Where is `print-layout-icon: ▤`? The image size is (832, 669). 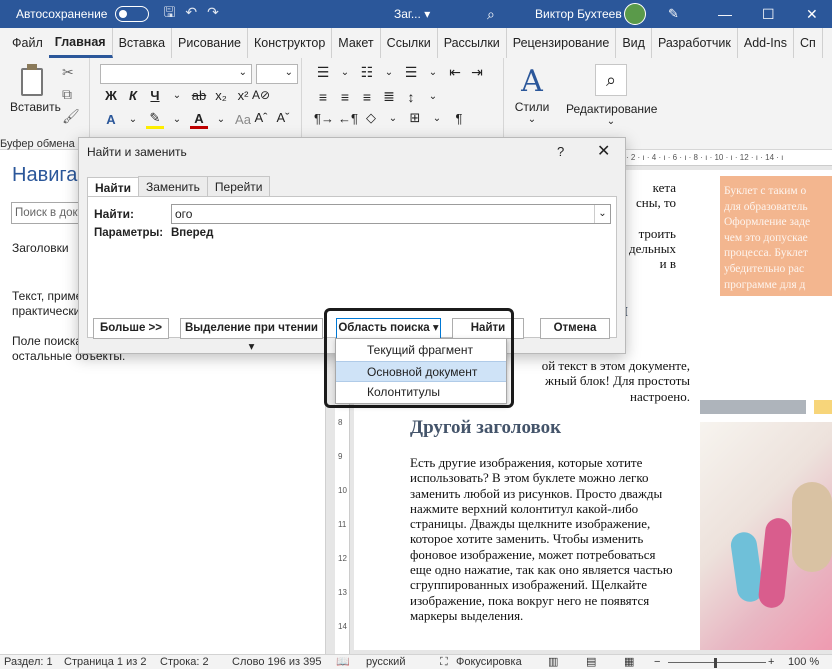
print-layout-icon: ▤ is located at coordinates (591, 662).